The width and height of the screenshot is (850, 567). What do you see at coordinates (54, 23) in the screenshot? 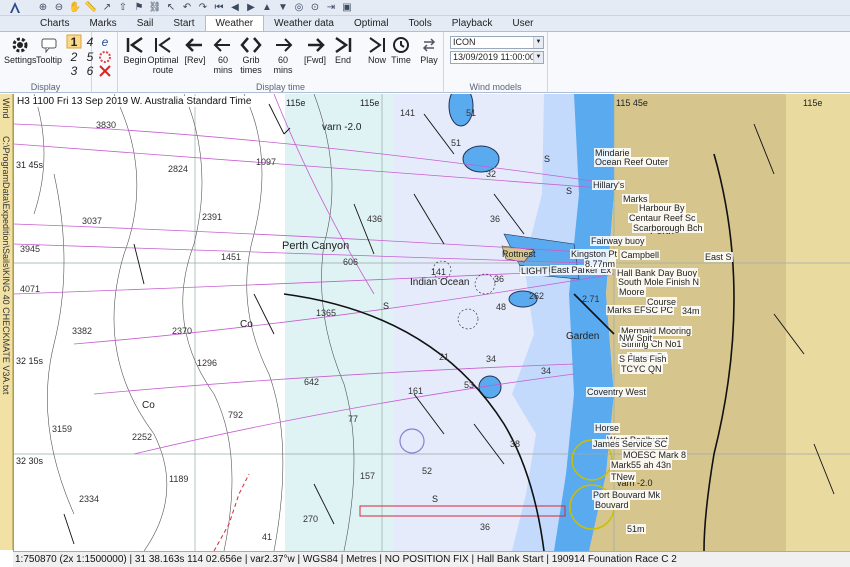
I see `tab-charts: Charts` at bounding box center [54, 23].